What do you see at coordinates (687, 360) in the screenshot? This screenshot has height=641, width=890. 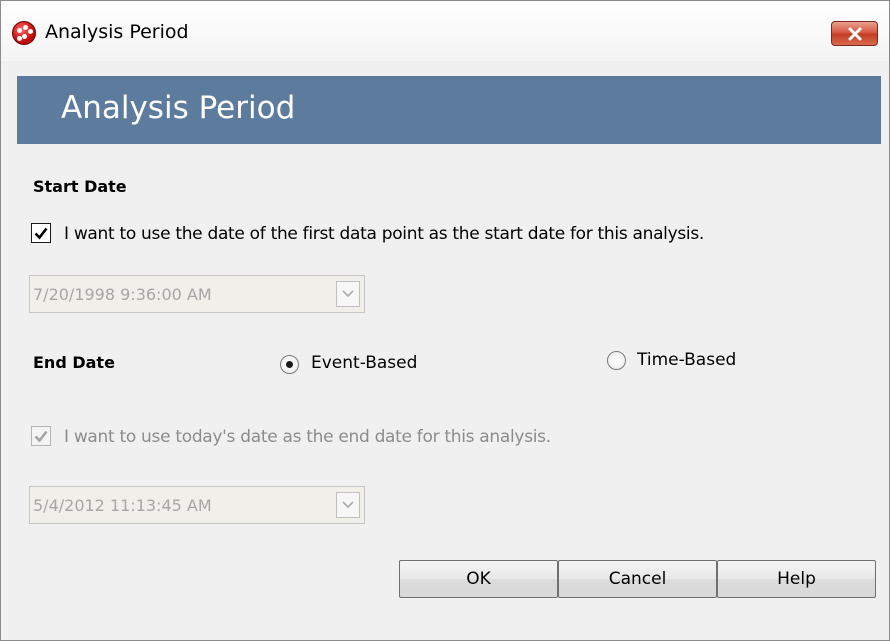 I see `time-based-label: Time-Based` at bounding box center [687, 360].